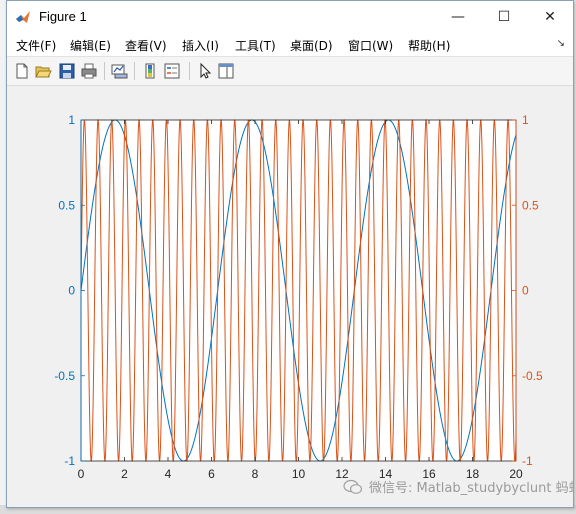 Image resolution: width=576 pixels, height=514 pixels. I want to click on watermark: 微信号: Matlab_studybyclunt 蚂蚁加技术社区, so click(458, 486).